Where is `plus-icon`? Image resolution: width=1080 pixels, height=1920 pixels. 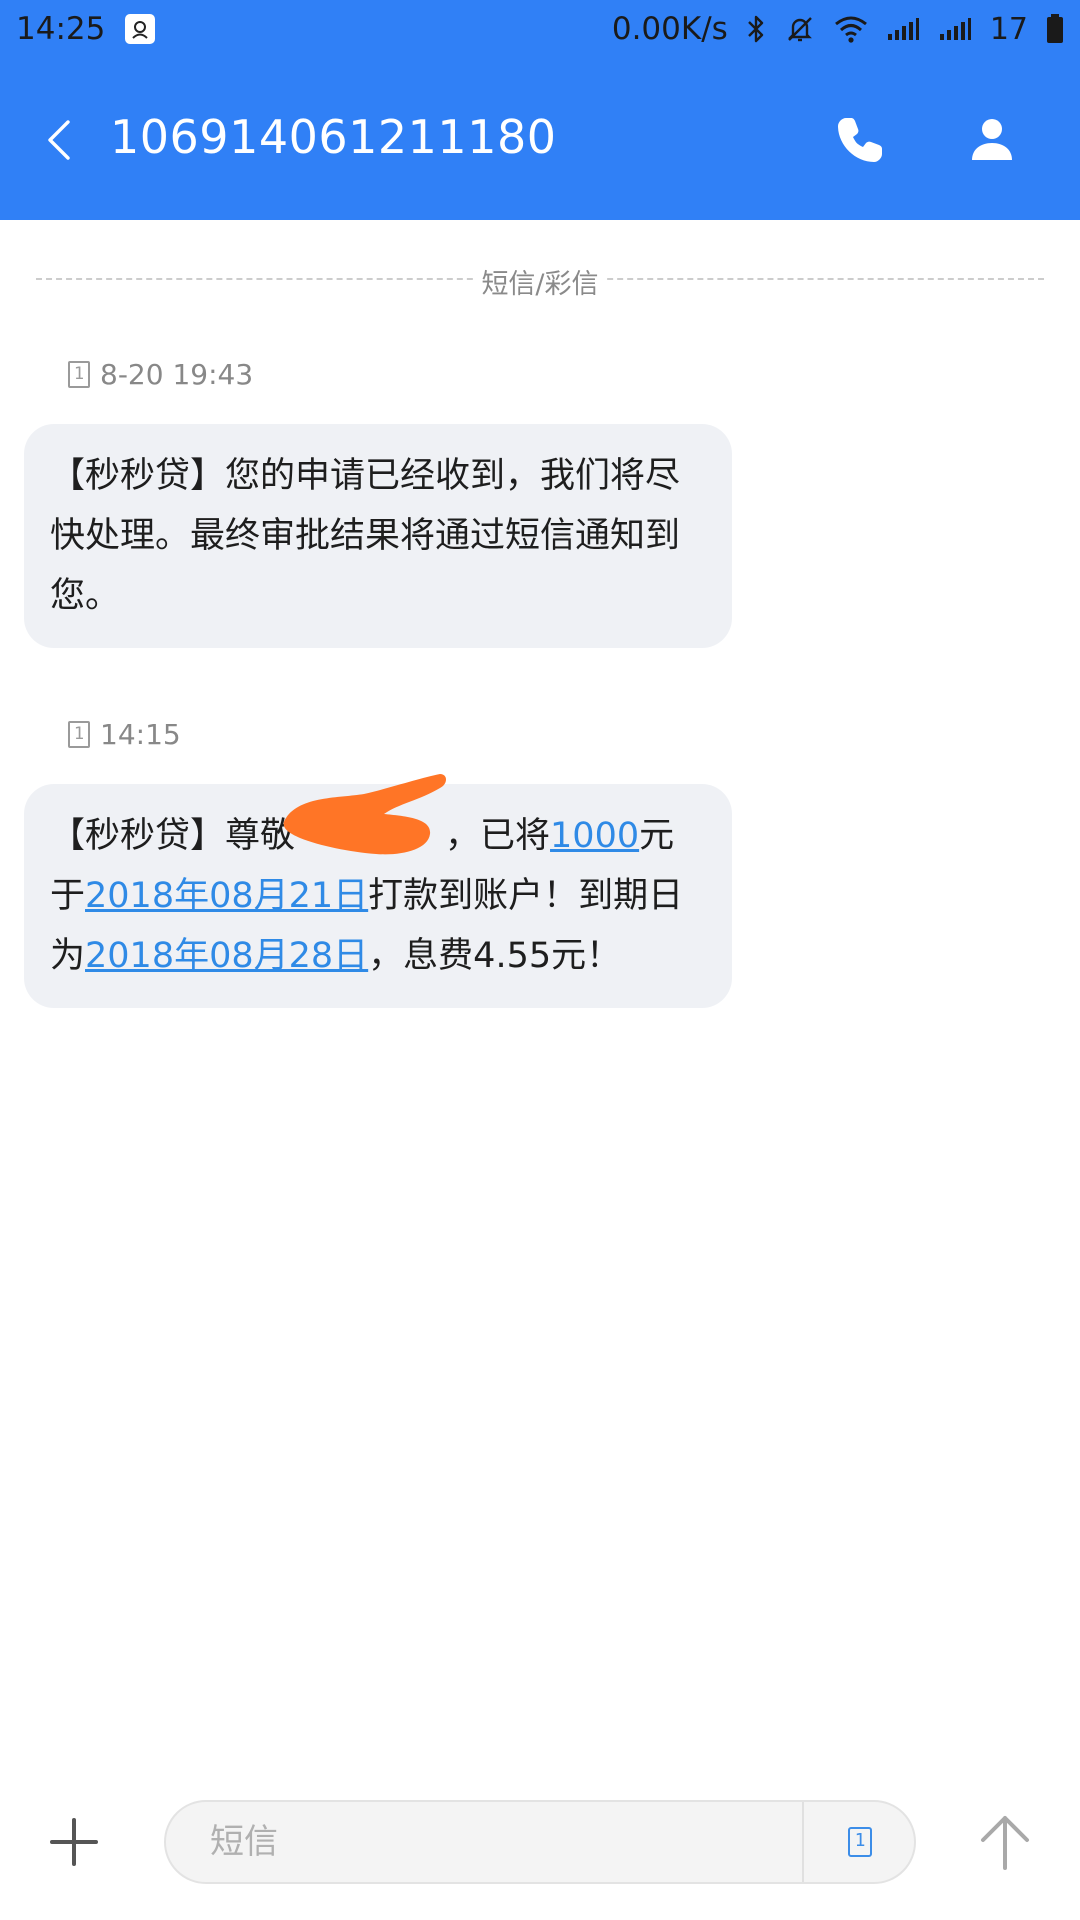 plus-icon is located at coordinates (74, 1842).